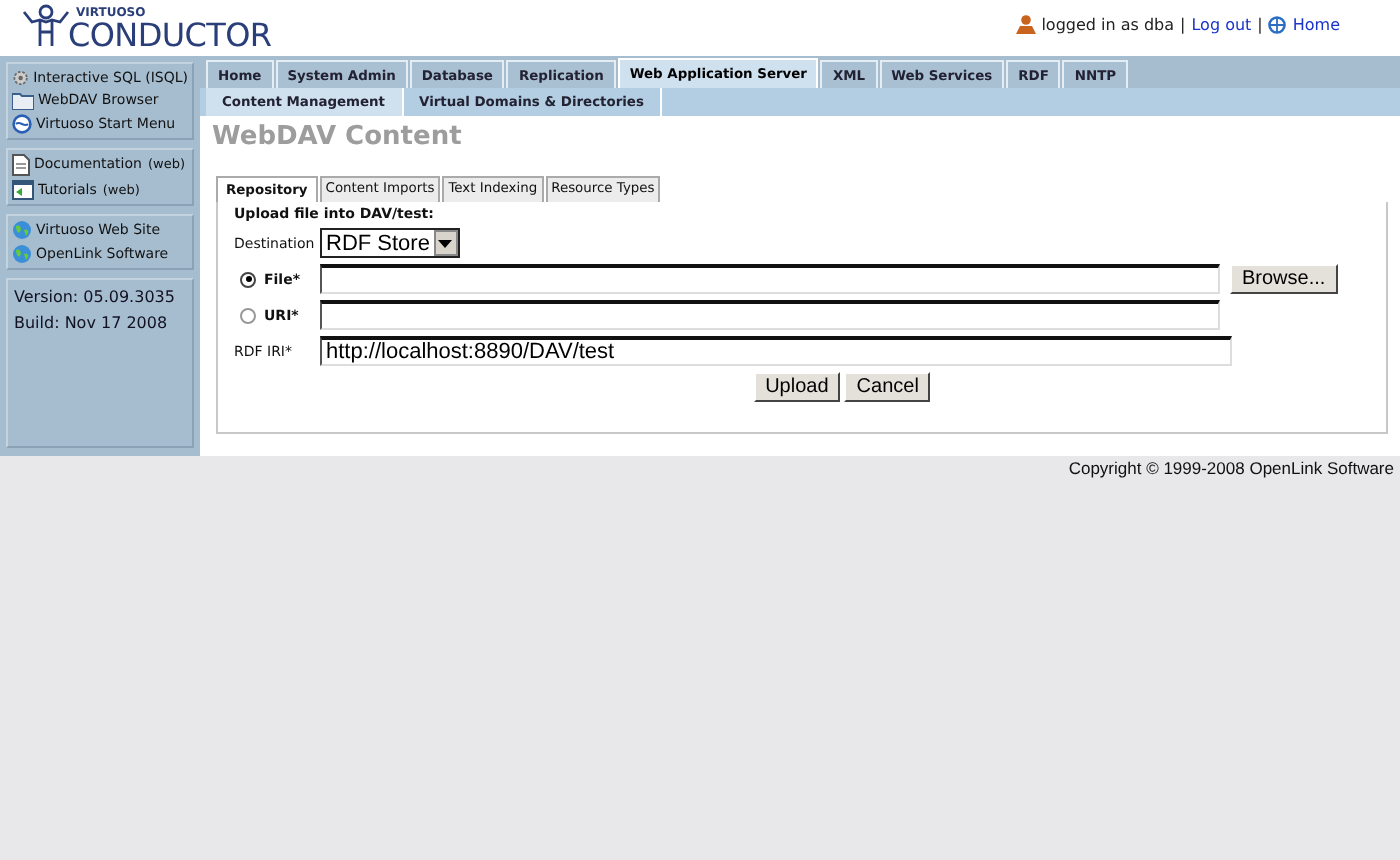  Describe the element at coordinates (46, 26) in the screenshot. I see `figure-icon` at that location.